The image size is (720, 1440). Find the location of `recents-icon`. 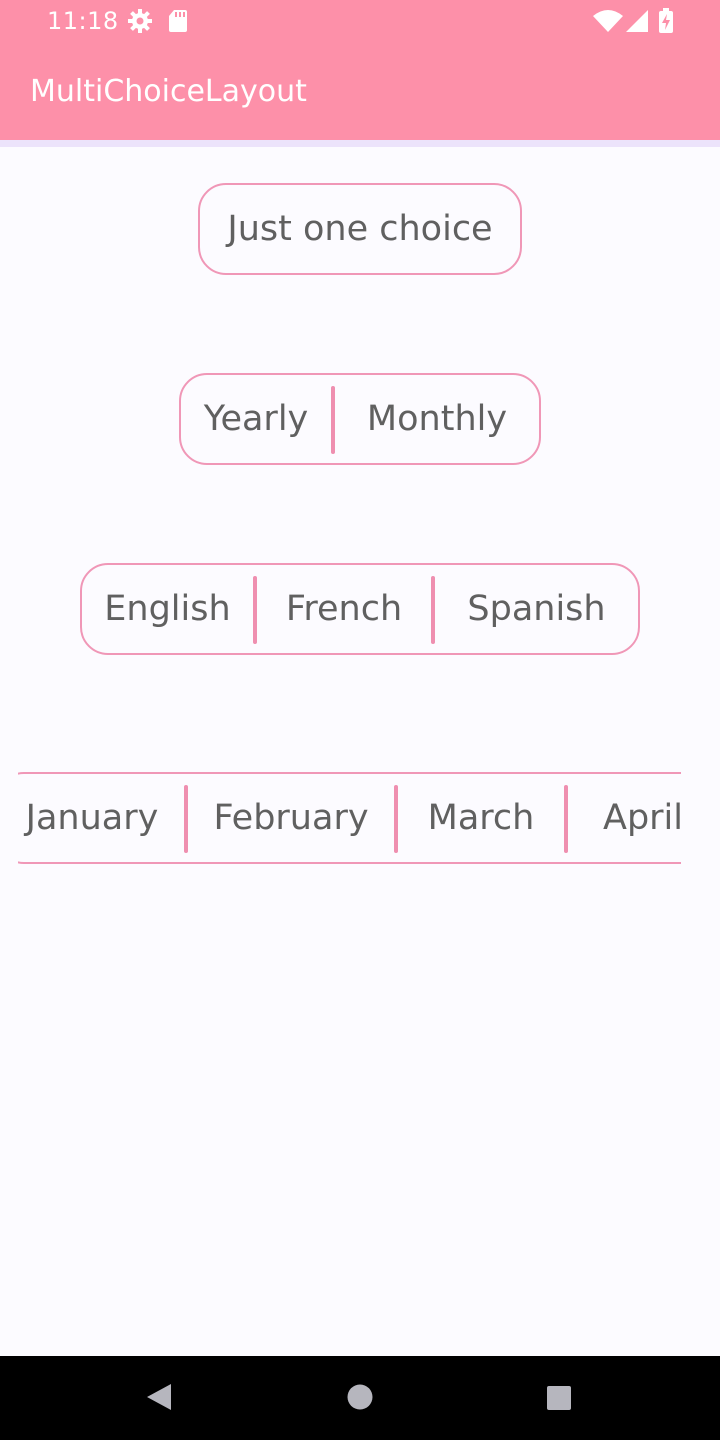

recents-icon is located at coordinates (559, 1400).